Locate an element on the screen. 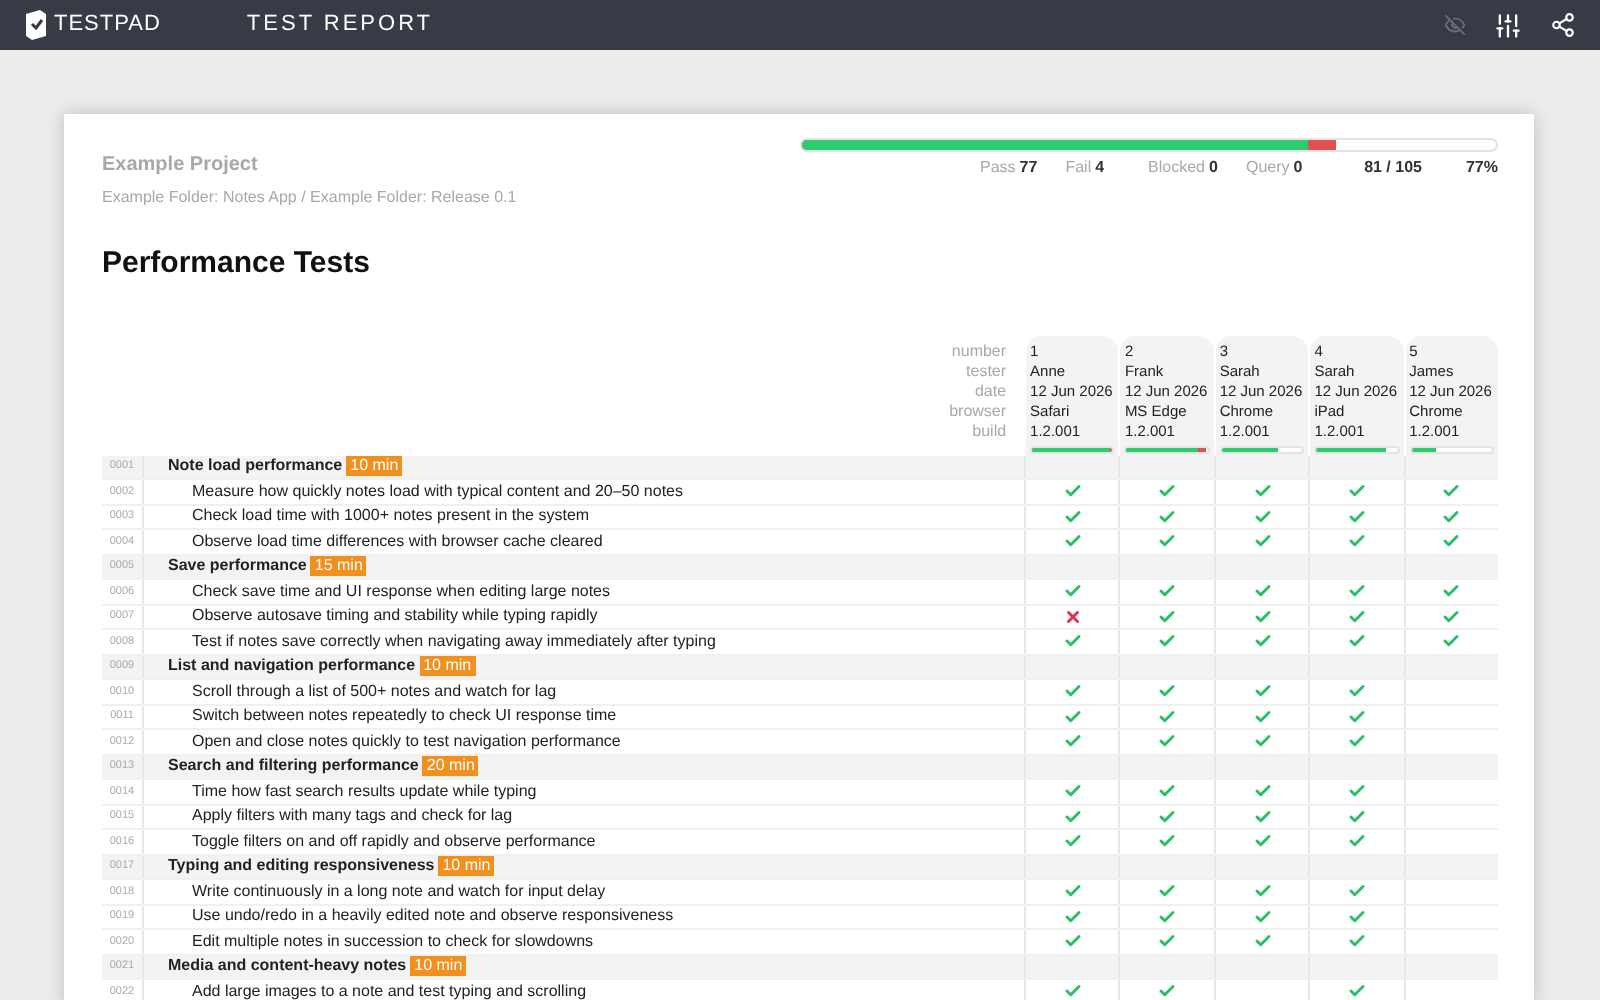 Image resolution: width=1600 pixels, height=1000 pixels. project-name: Example Project is located at coordinates (181, 166).